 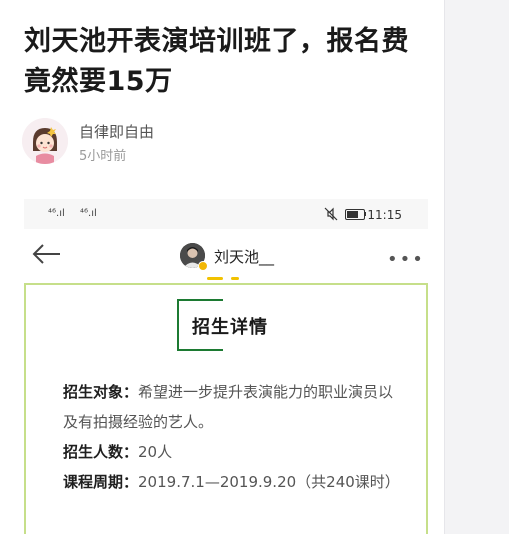 What do you see at coordinates (269, 482) in the screenshot?
I see `info-value: 2019.7.1—2019.9.20（共240课时）` at bounding box center [269, 482].